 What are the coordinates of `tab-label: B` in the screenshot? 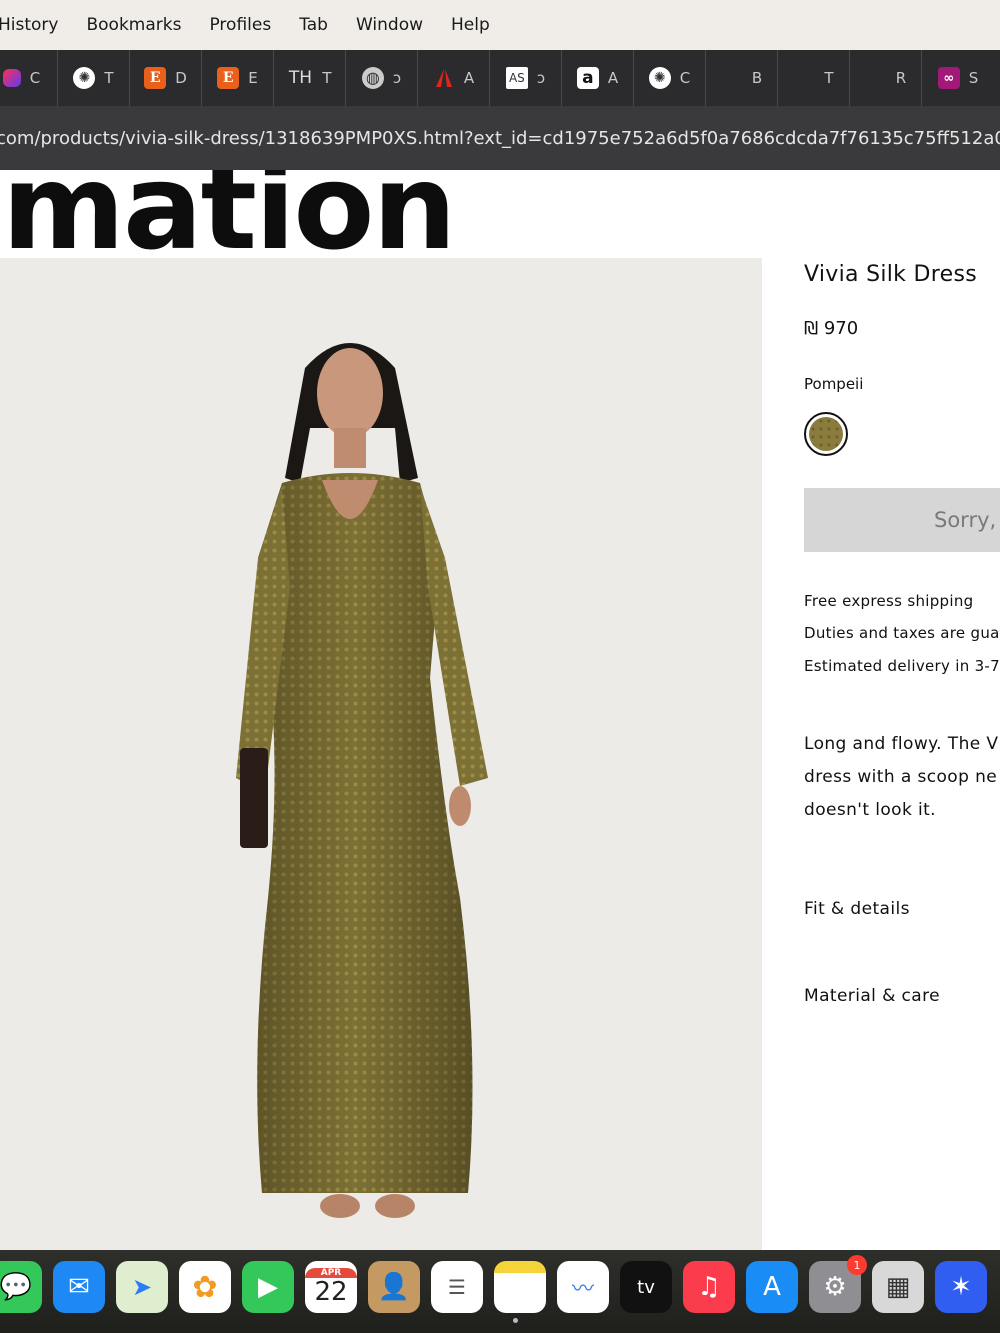 It's located at (757, 78).